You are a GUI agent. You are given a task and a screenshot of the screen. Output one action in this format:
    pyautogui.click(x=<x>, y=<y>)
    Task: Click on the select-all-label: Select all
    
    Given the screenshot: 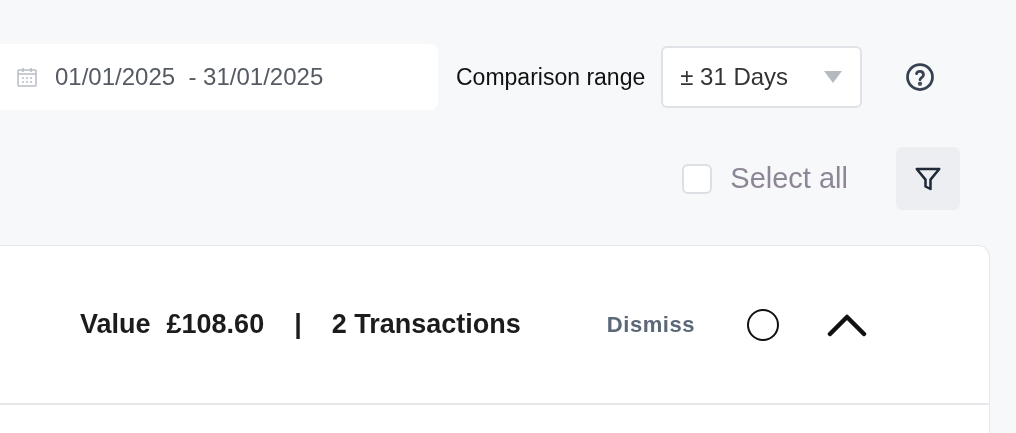 What is the action you would take?
    pyautogui.click(x=789, y=178)
    